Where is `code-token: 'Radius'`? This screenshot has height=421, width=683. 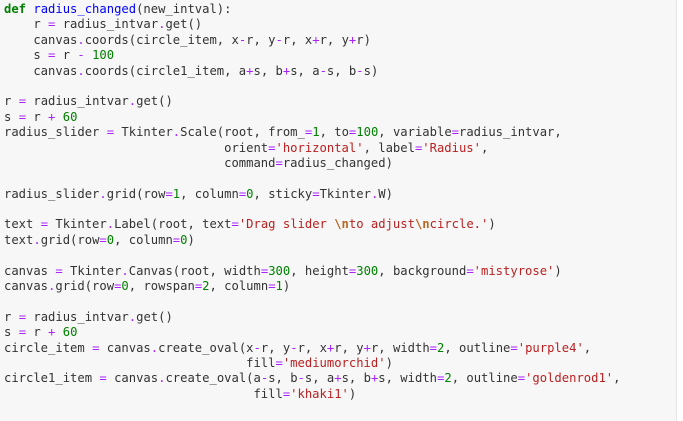
code-token: 'Radius' is located at coordinates (451, 147).